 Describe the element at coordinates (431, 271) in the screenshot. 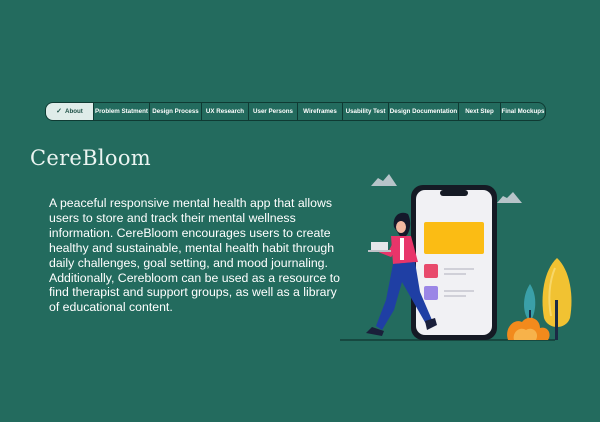

I see `app-item-pink` at that location.